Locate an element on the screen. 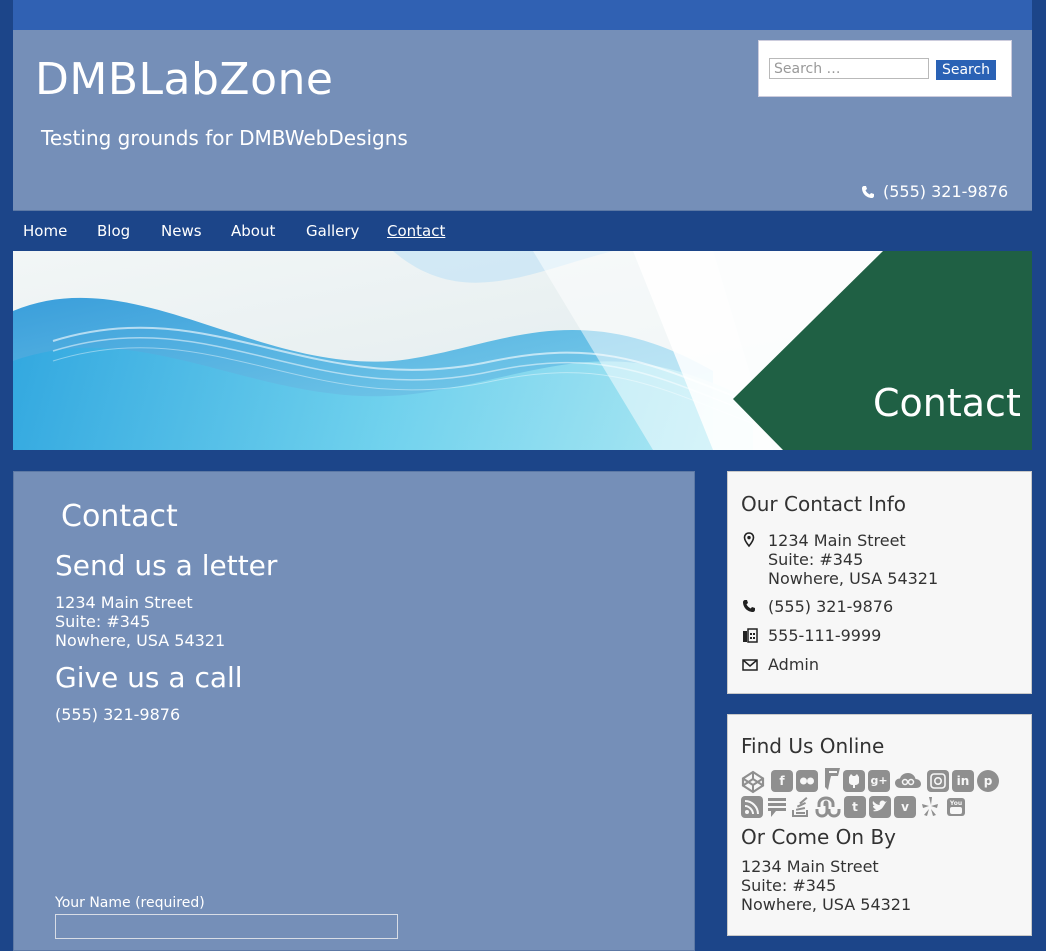 This screenshot has height=951, width=1046. nav-item-contact: Contact is located at coordinates (416, 231).